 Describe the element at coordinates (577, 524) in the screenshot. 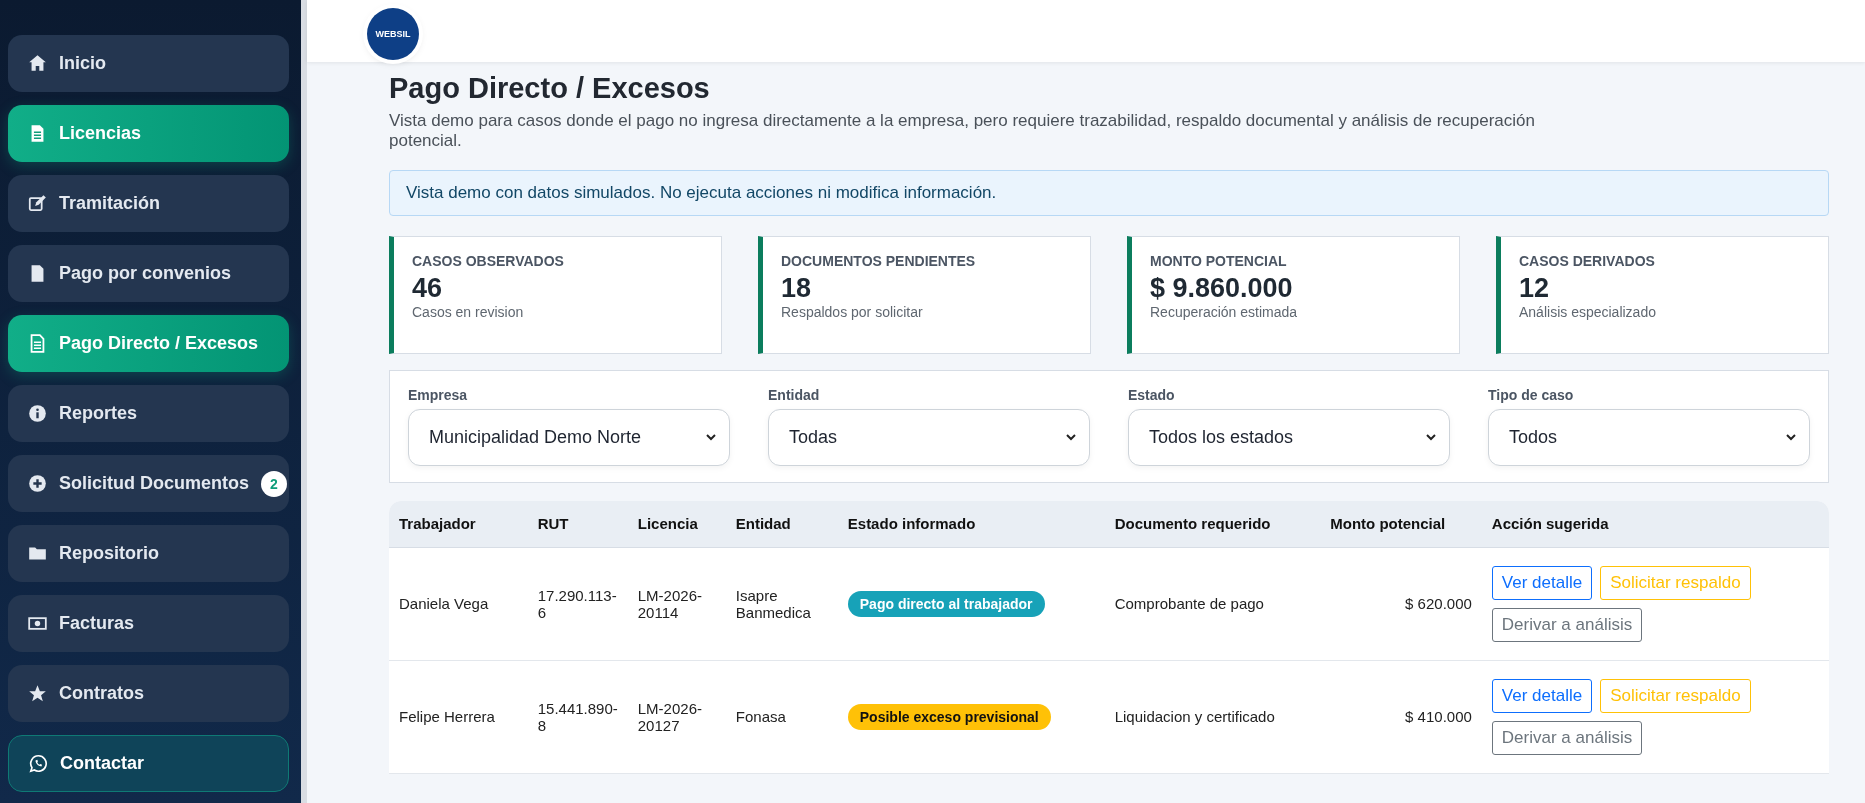

I see `column-header: RUT` at that location.